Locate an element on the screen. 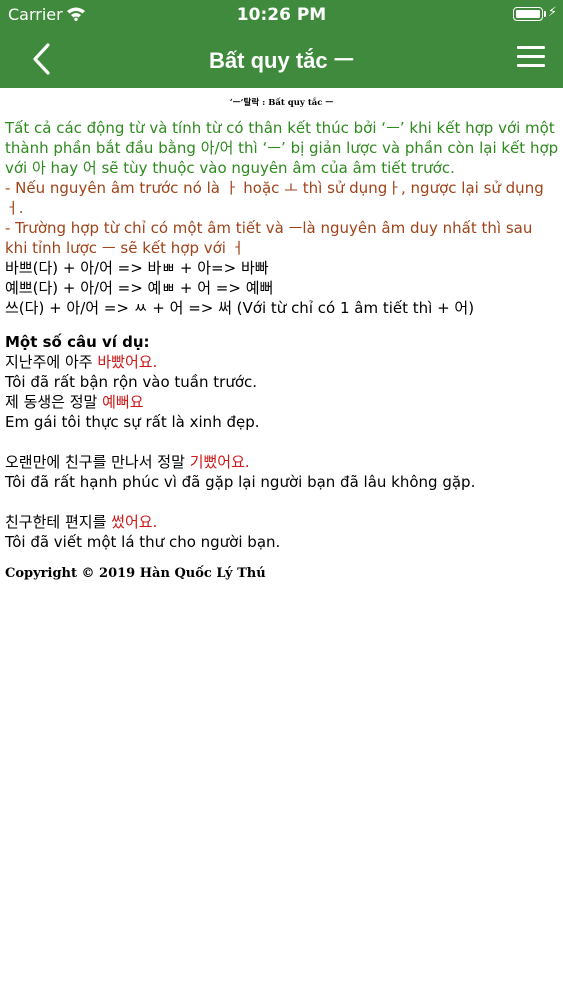 This screenshot has width=563, height=1000. document-title: ‘ㅡ’탈락 : Bất quy tắc ㅡ is located at coordinates (281, 103).